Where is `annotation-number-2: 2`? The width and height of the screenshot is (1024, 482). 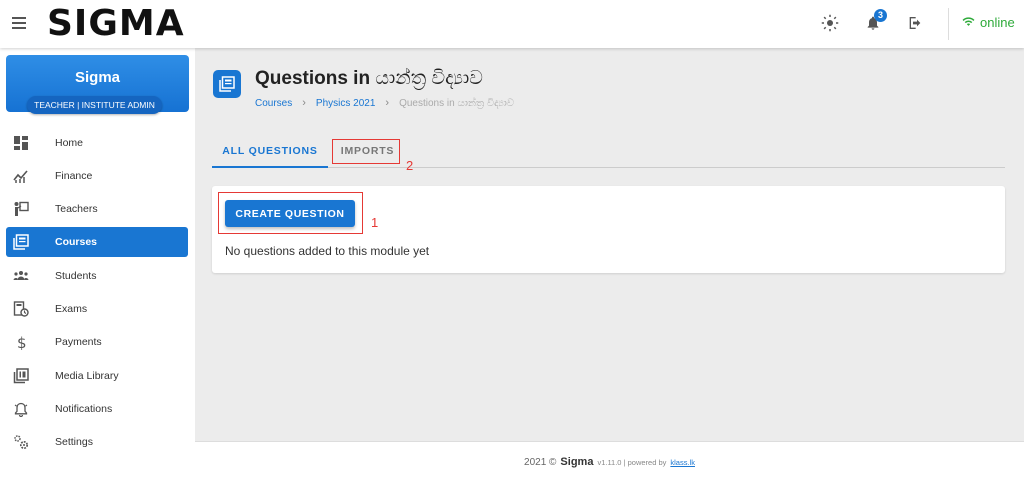
annotation-number-2: 2 is located at coordinates (410, 165).